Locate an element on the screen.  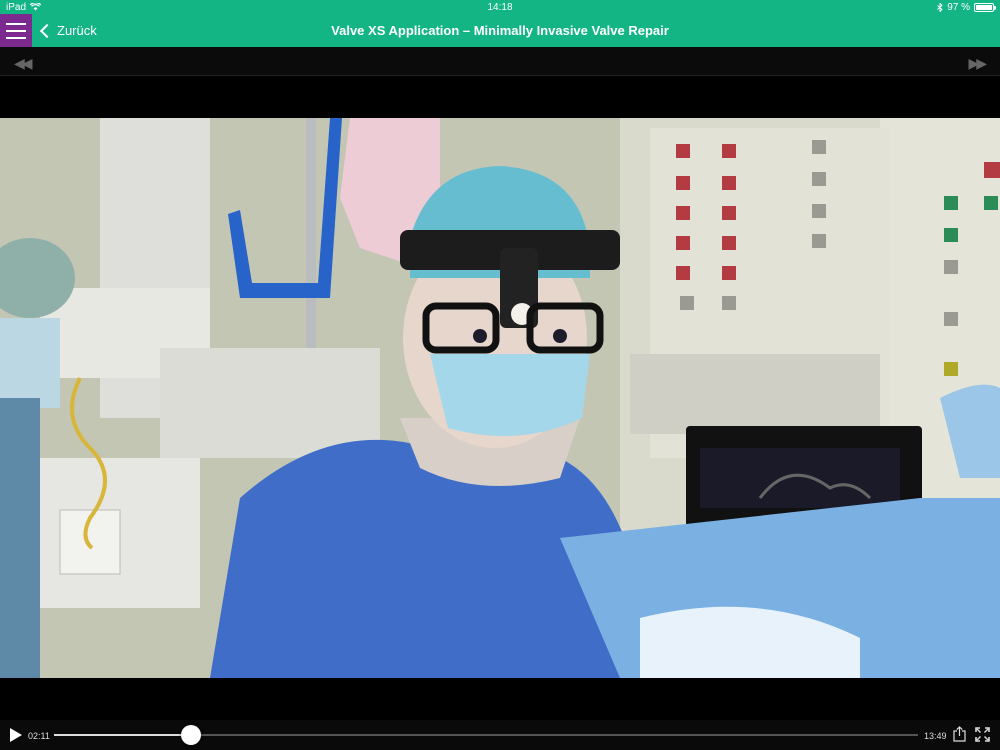
chevron-left-icon is located at coordinates (47, 30).